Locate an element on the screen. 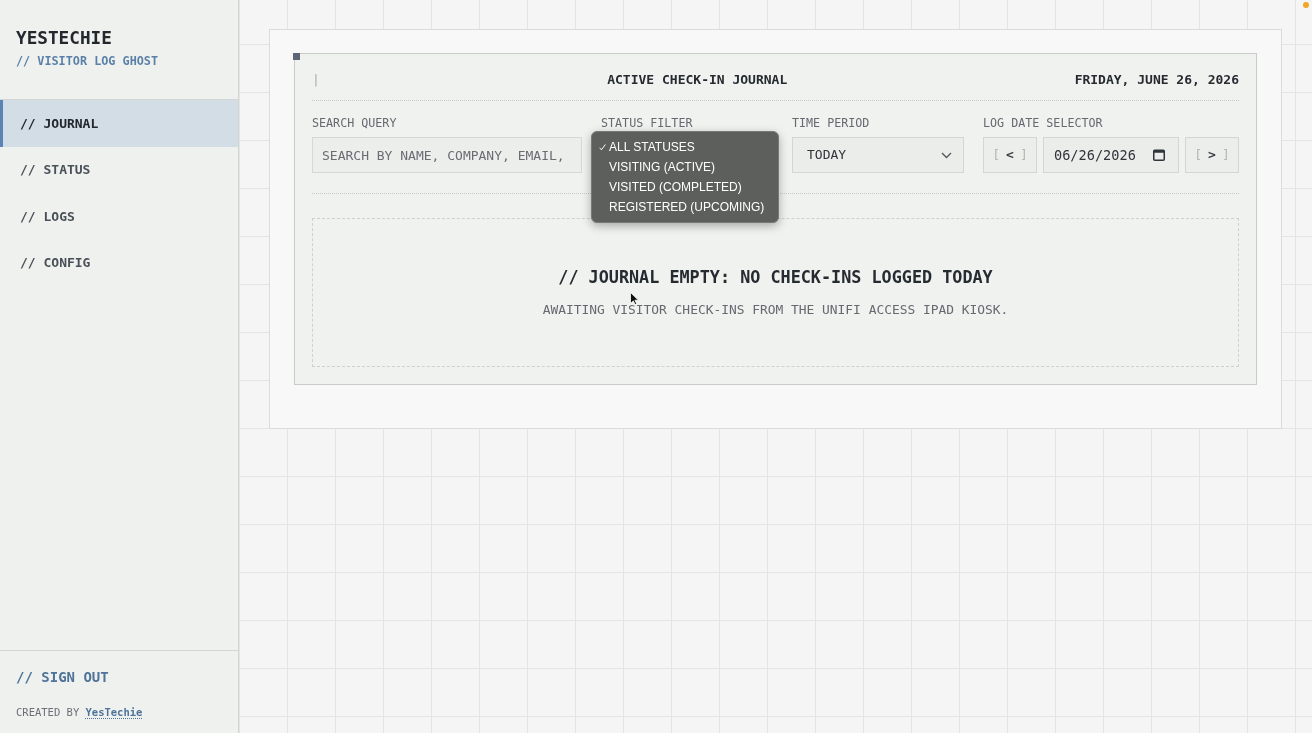 Image resolution: width=1312 pixels, height=733 pixels. filter-label: LOG DATE SELECTOR is located at coordinates (1043, 123).